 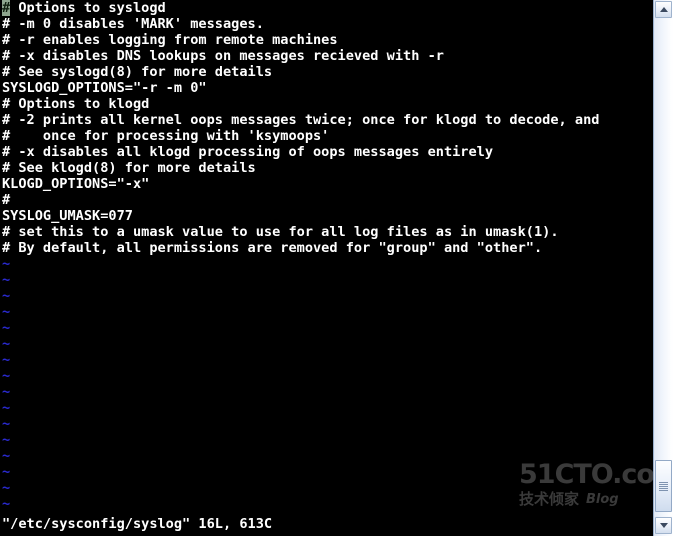 I want to click on editor-line: SYSLOG_UMASK=077, so click(x=326, y=216).